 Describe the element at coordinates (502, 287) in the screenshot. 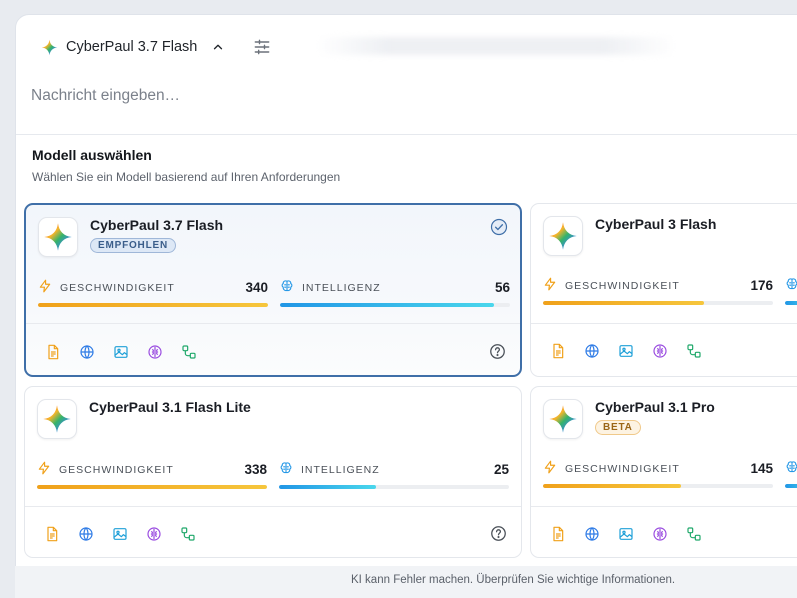

I see `intelligence-value: 56` at that location.